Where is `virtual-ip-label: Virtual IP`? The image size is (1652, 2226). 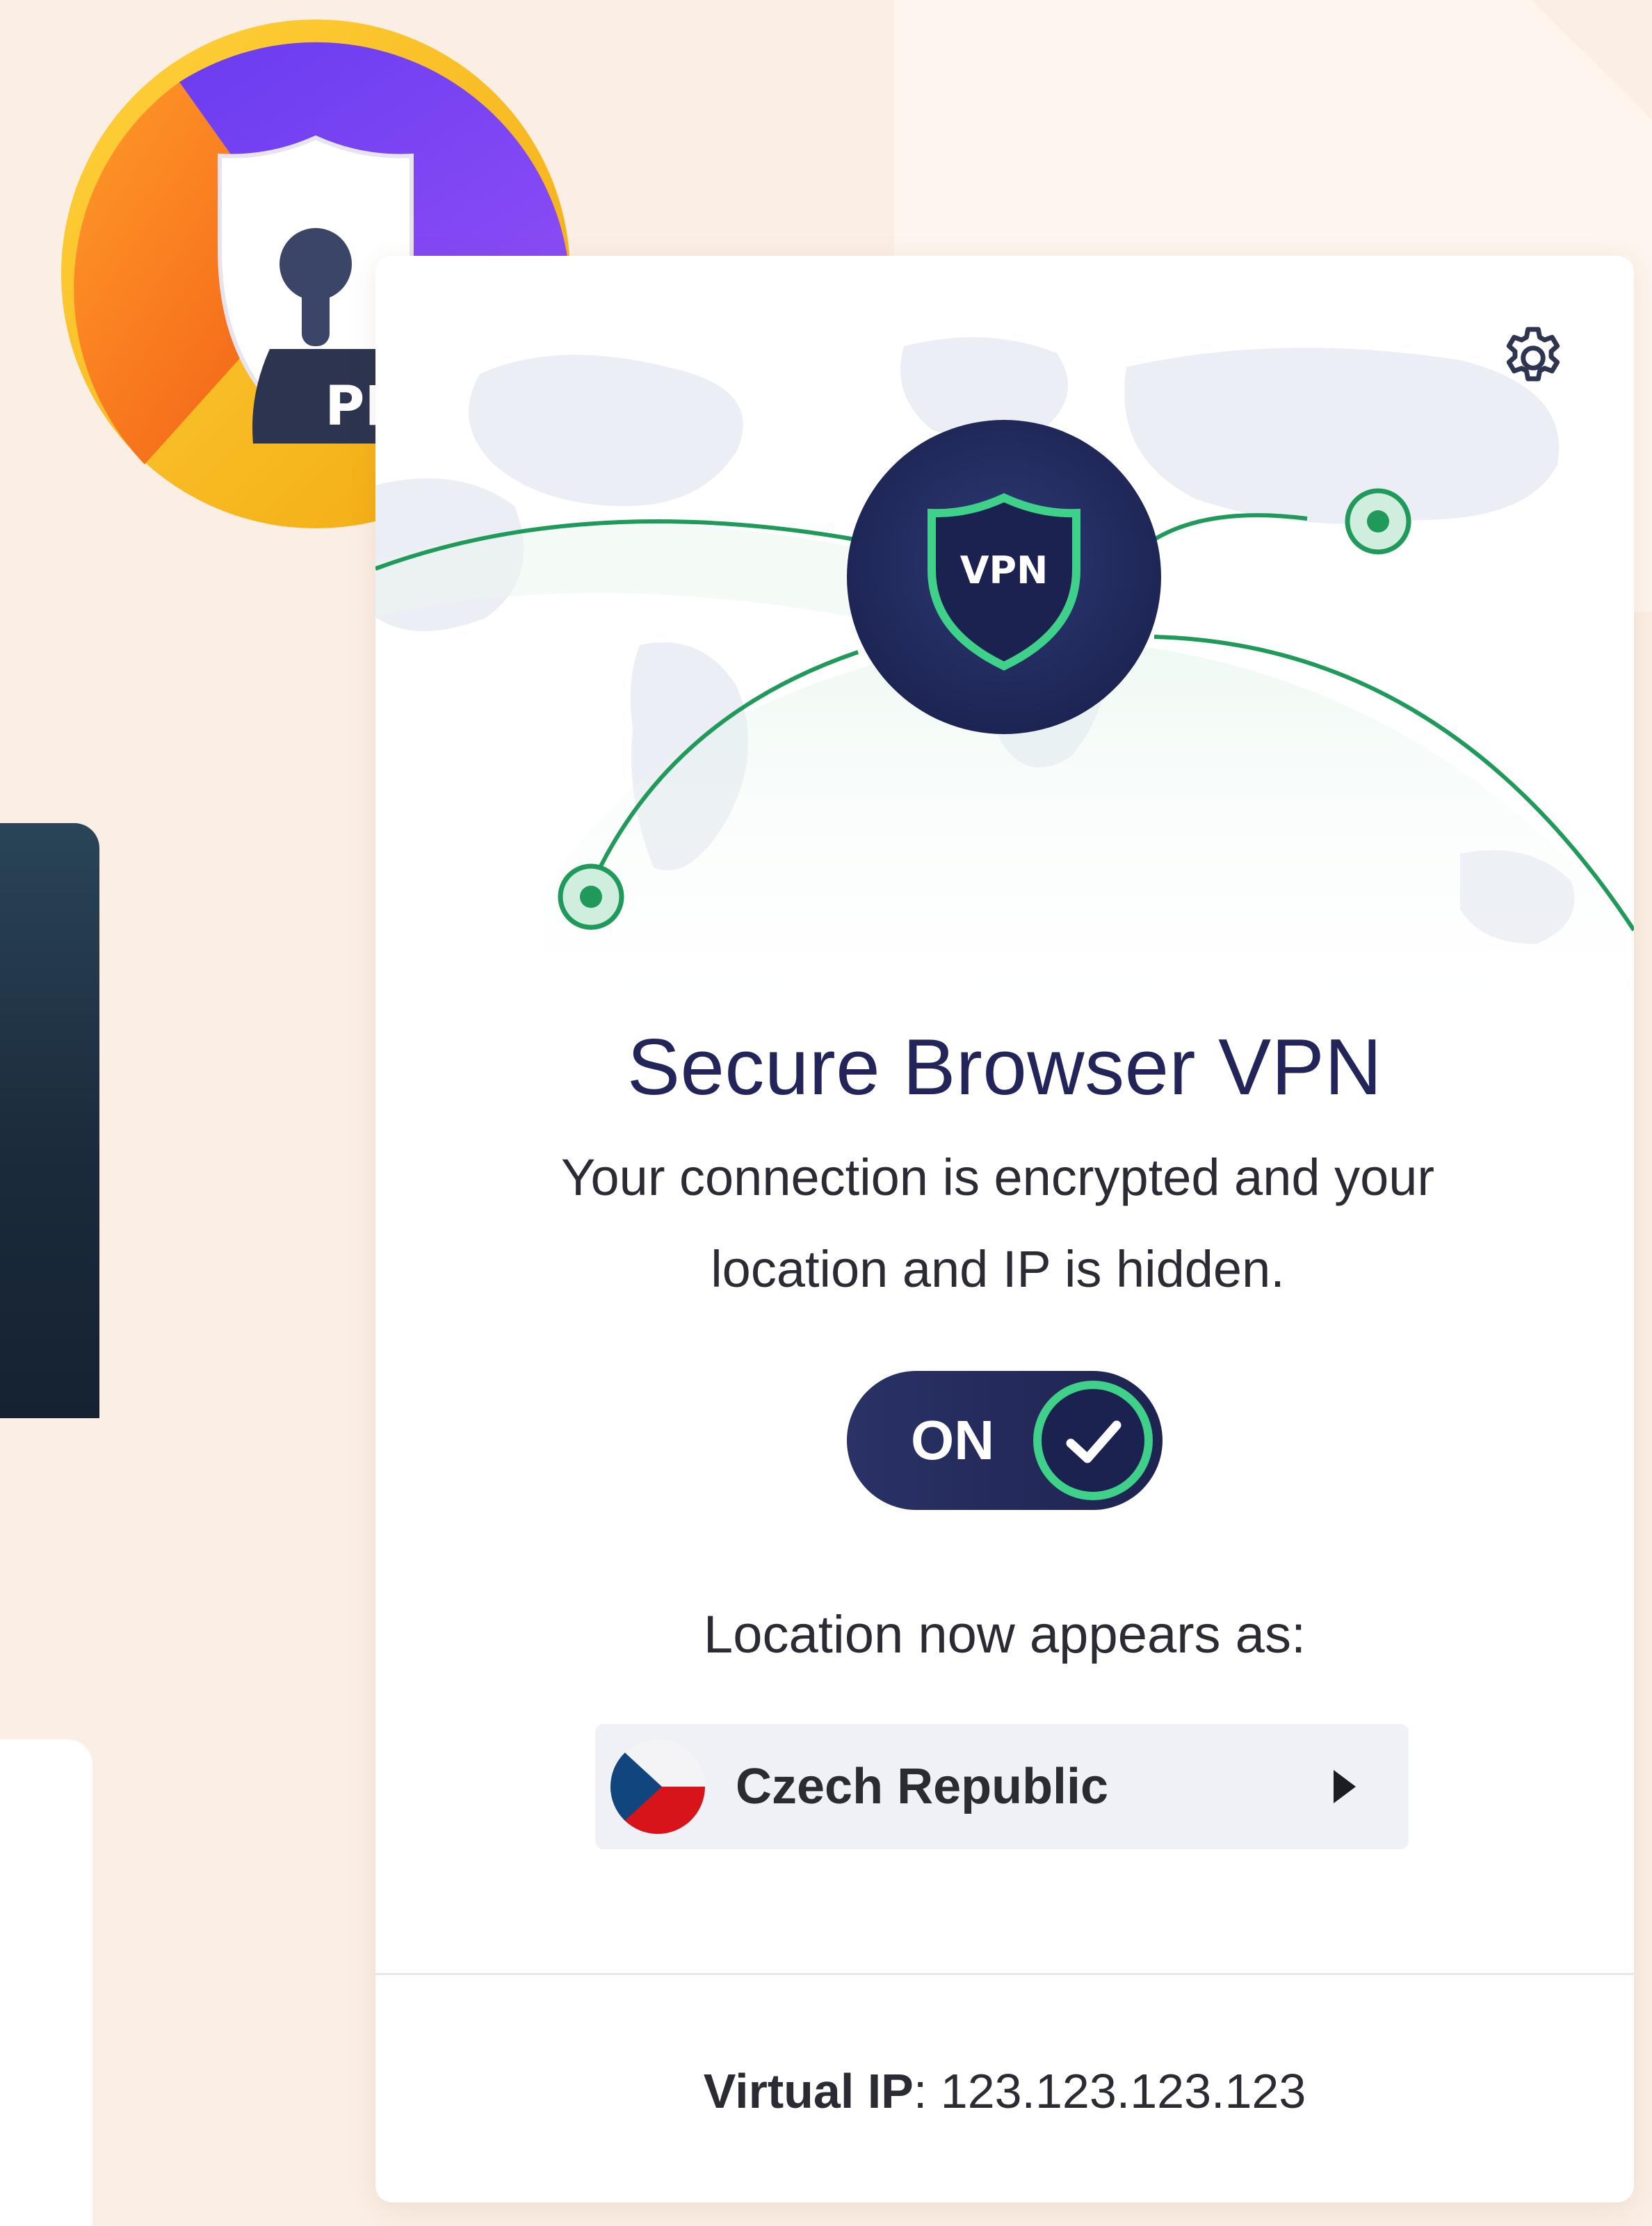 virtual-ip-label: Virtual IP is located at coordinates (808, 2091).